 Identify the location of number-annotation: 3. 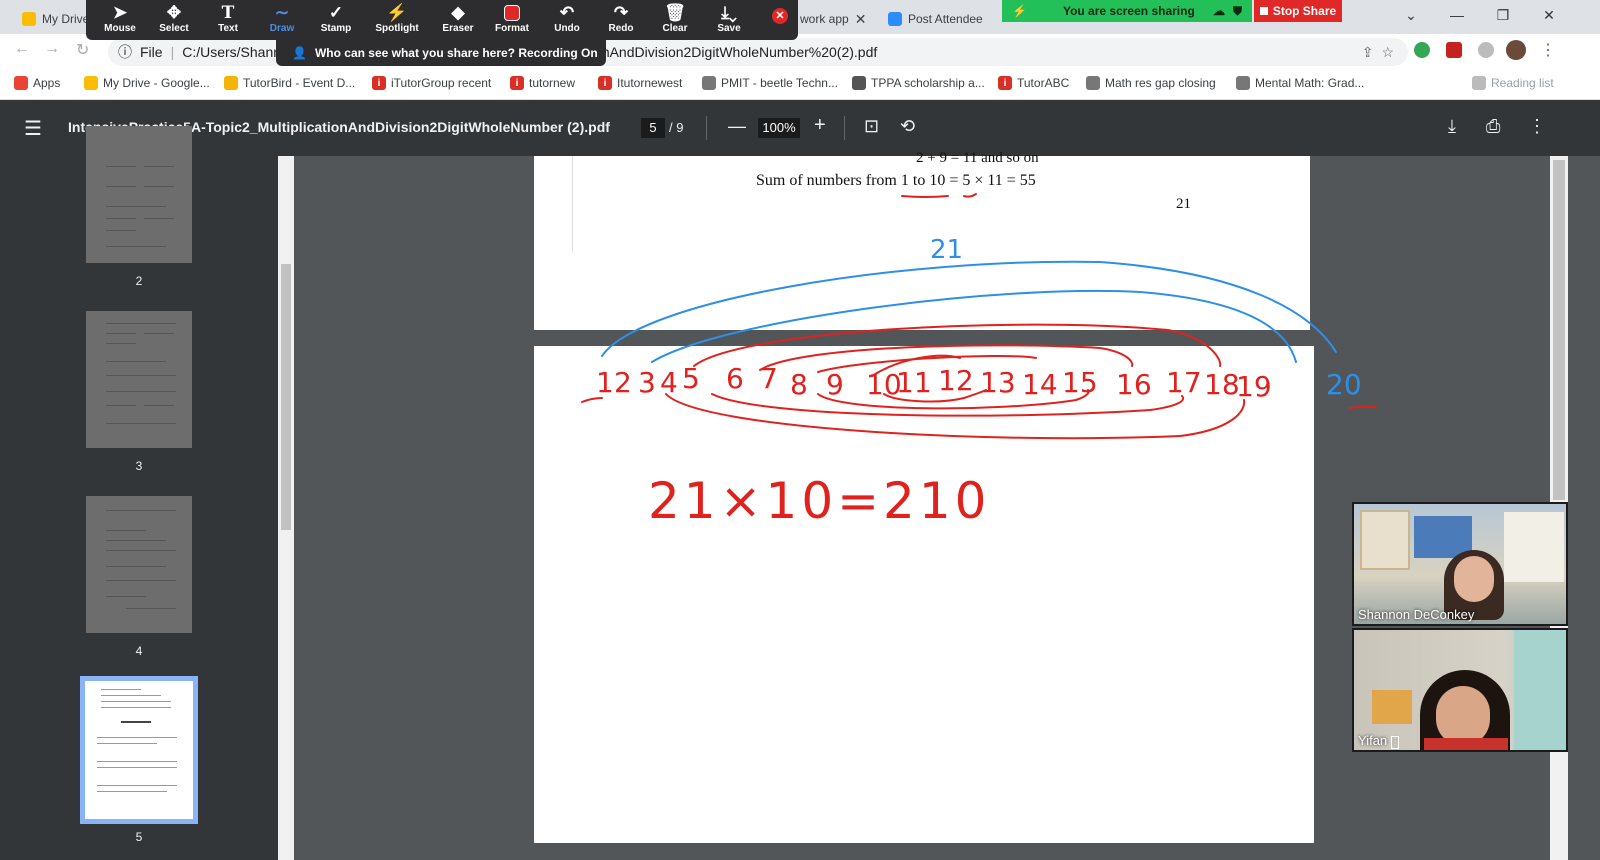
(647, 382).